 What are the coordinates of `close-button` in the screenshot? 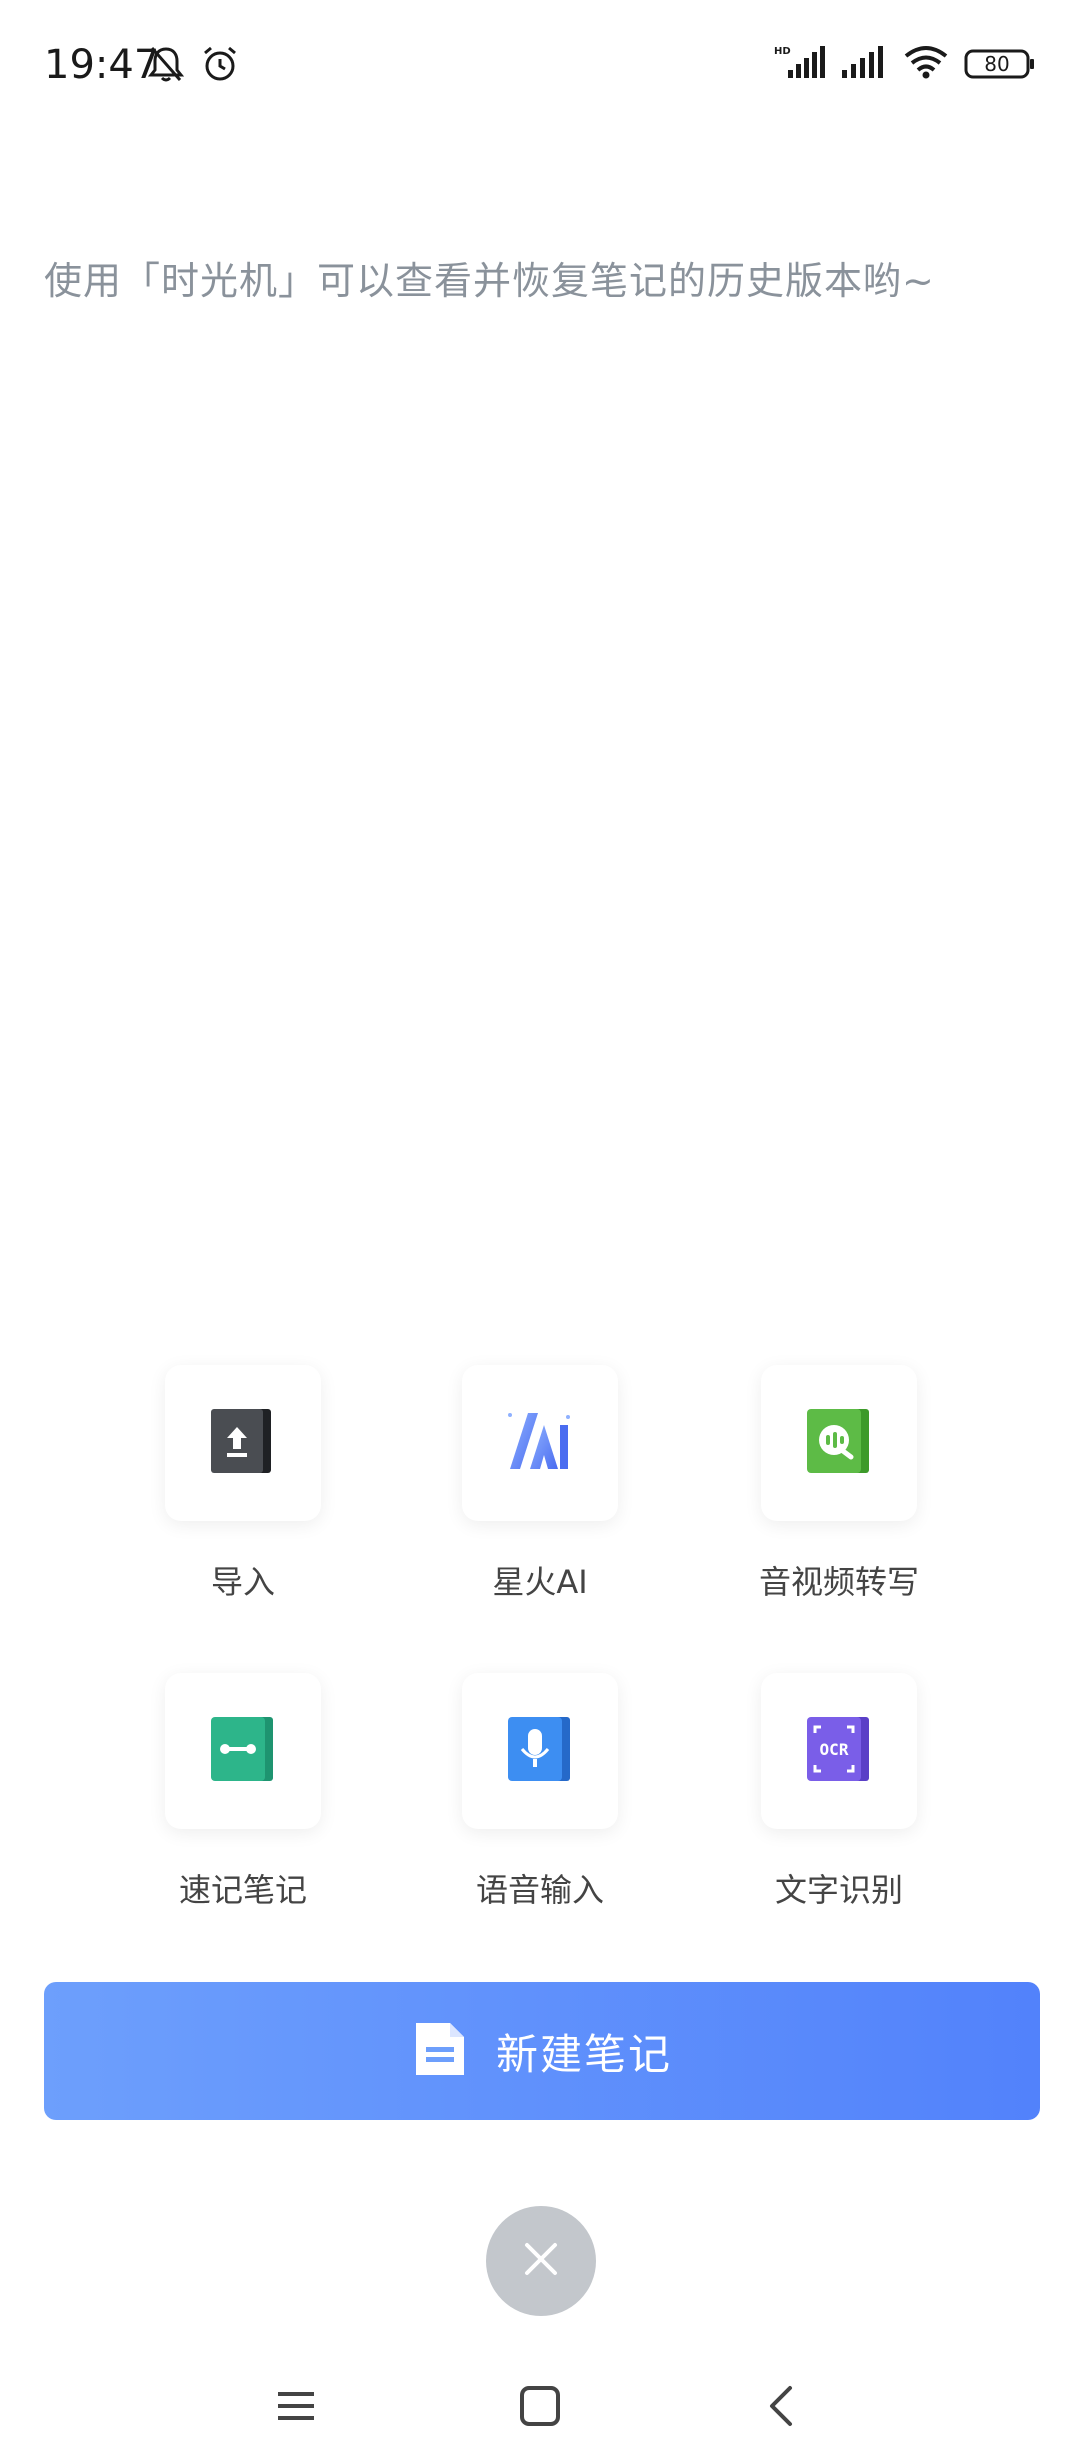 It's located at (541, 2261).